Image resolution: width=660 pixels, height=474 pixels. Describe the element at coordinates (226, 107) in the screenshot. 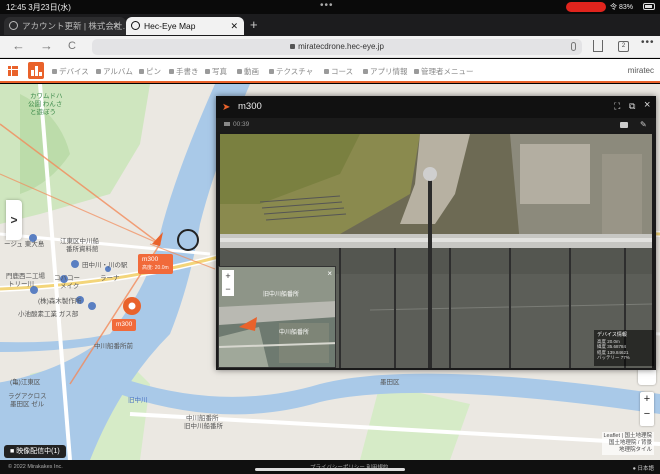

I see `drone-icon: ➤` at that location.